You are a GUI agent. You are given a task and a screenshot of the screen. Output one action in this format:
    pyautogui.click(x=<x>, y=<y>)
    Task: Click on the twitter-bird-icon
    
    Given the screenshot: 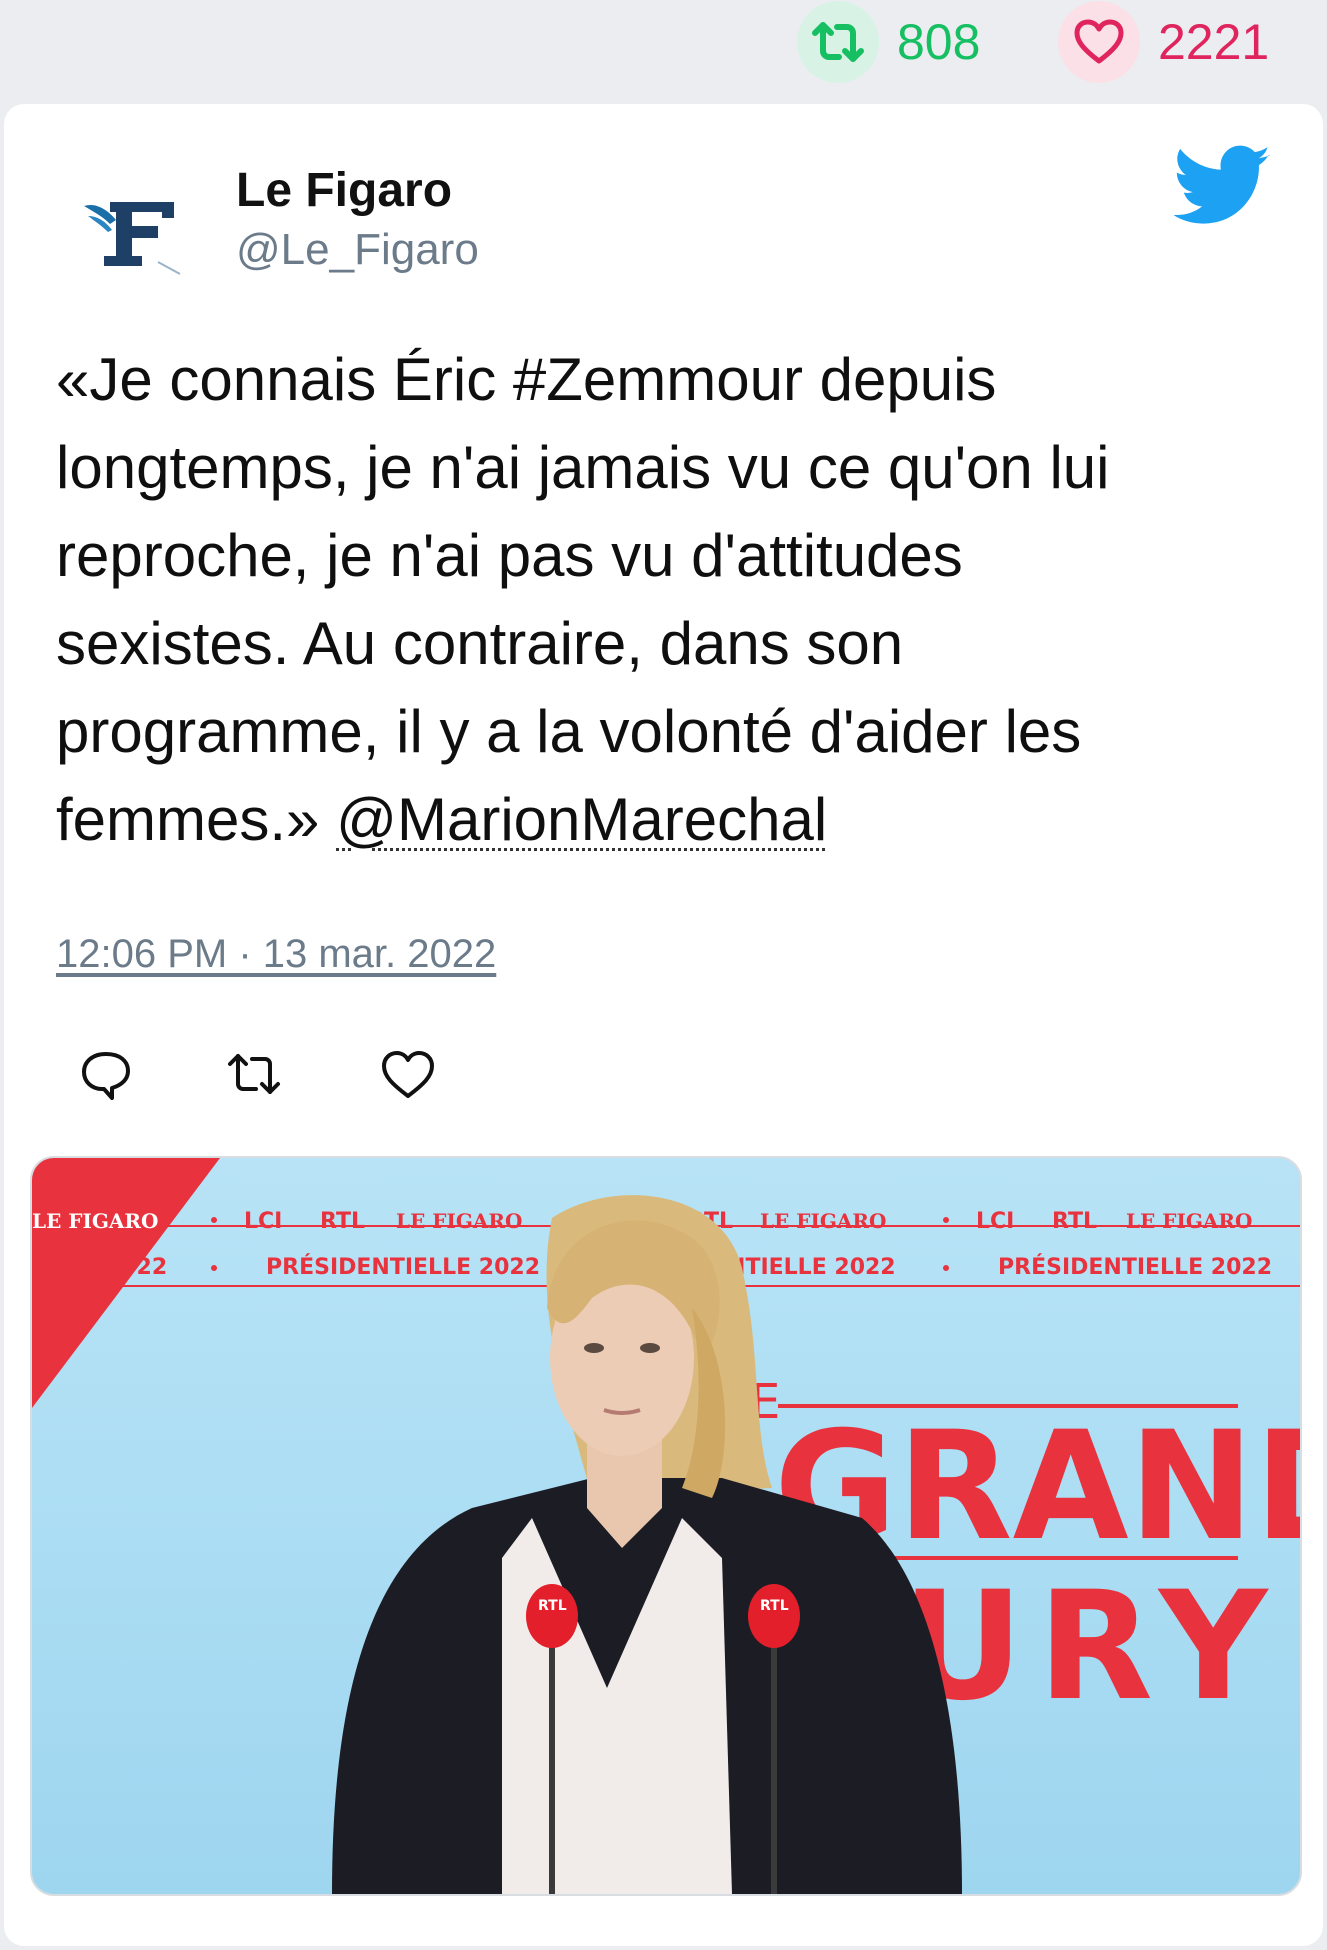 What is the action you would take?
    pyautogui.click(x=1222, y=186)
    